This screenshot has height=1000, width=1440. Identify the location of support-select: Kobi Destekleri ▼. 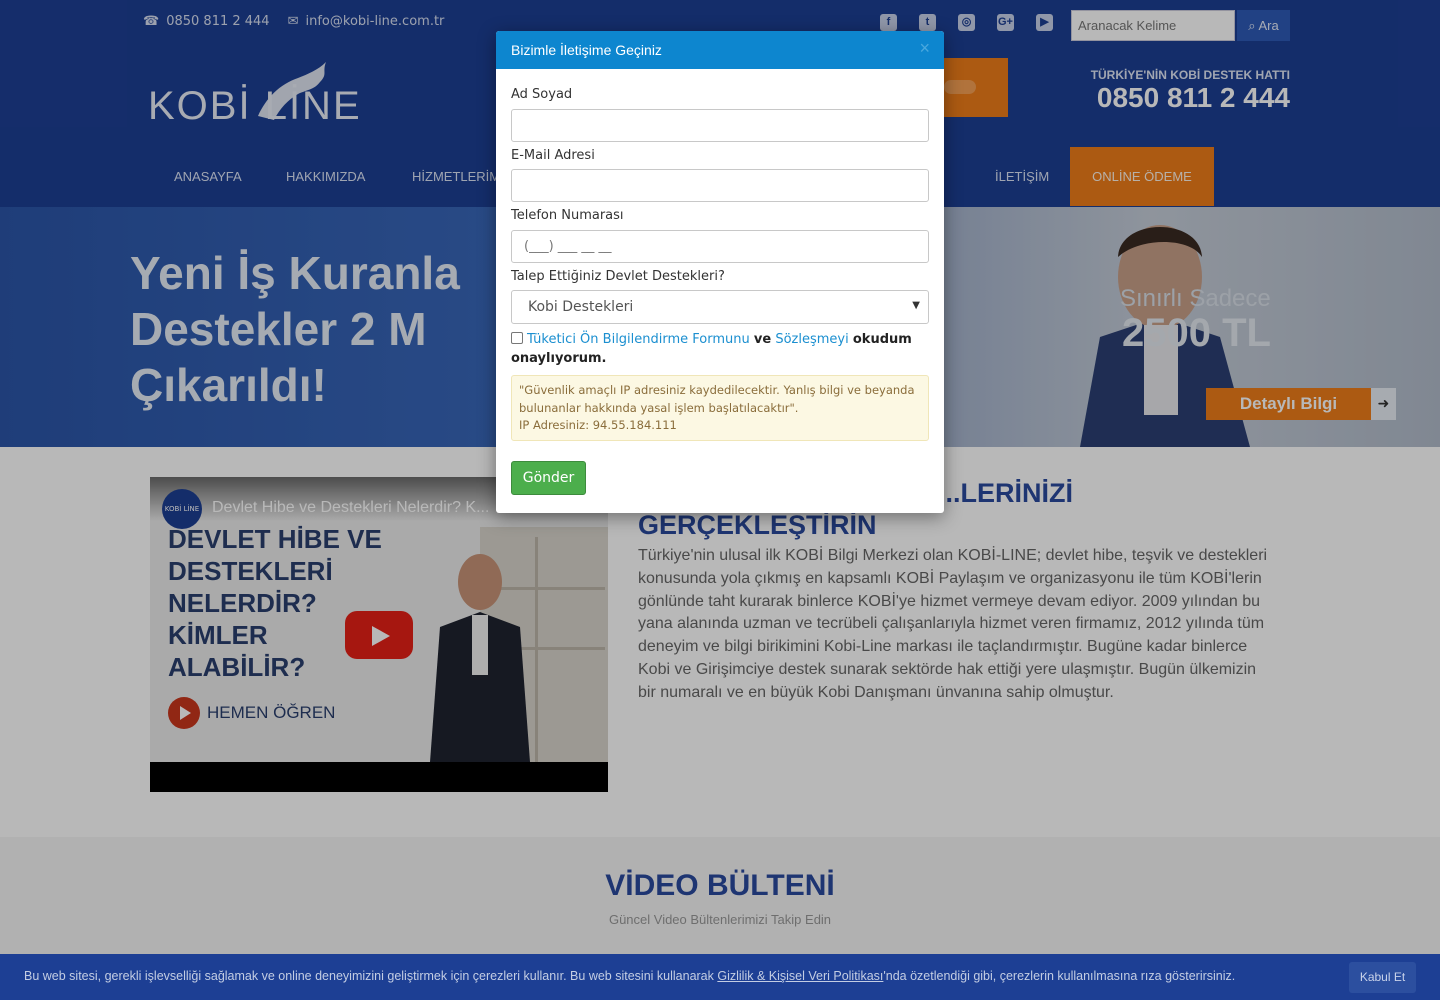
(720, 307).